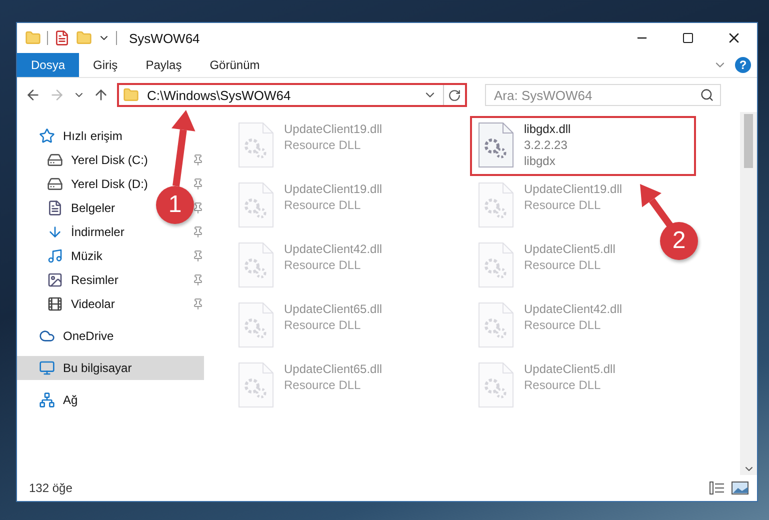 The width and height of the screenshot is (769, 520). What do you see at coordinates (583, 146) in the screenshot?
I see `file-item: libgdx.dll 3.2.2.23 libgdx` at bounding box center [583, 146].